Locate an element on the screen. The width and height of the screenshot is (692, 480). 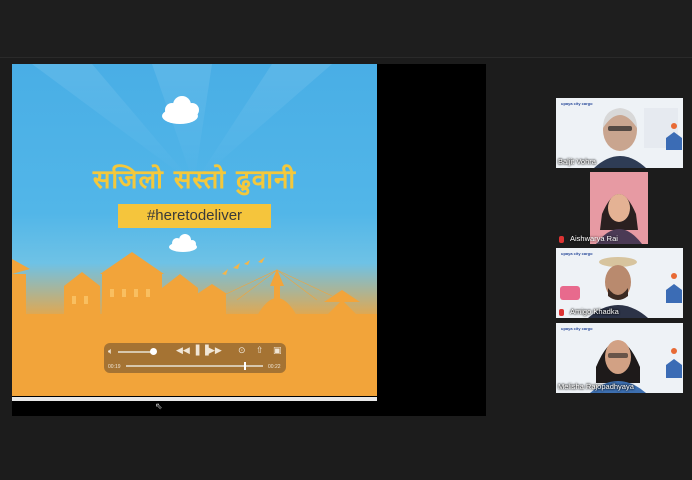
share-icon: ⇧ is located at coordinates (260, 351).